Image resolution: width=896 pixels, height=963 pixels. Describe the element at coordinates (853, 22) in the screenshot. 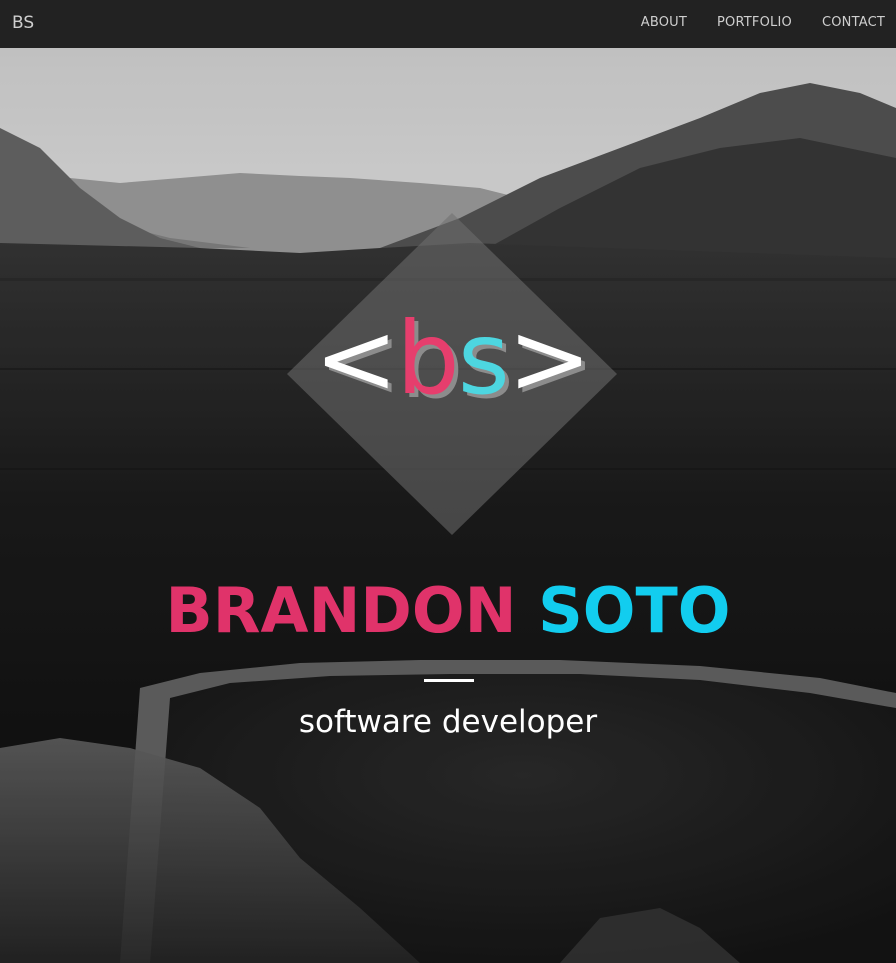

I see `nav-link-contact: CONTACT` at that location.